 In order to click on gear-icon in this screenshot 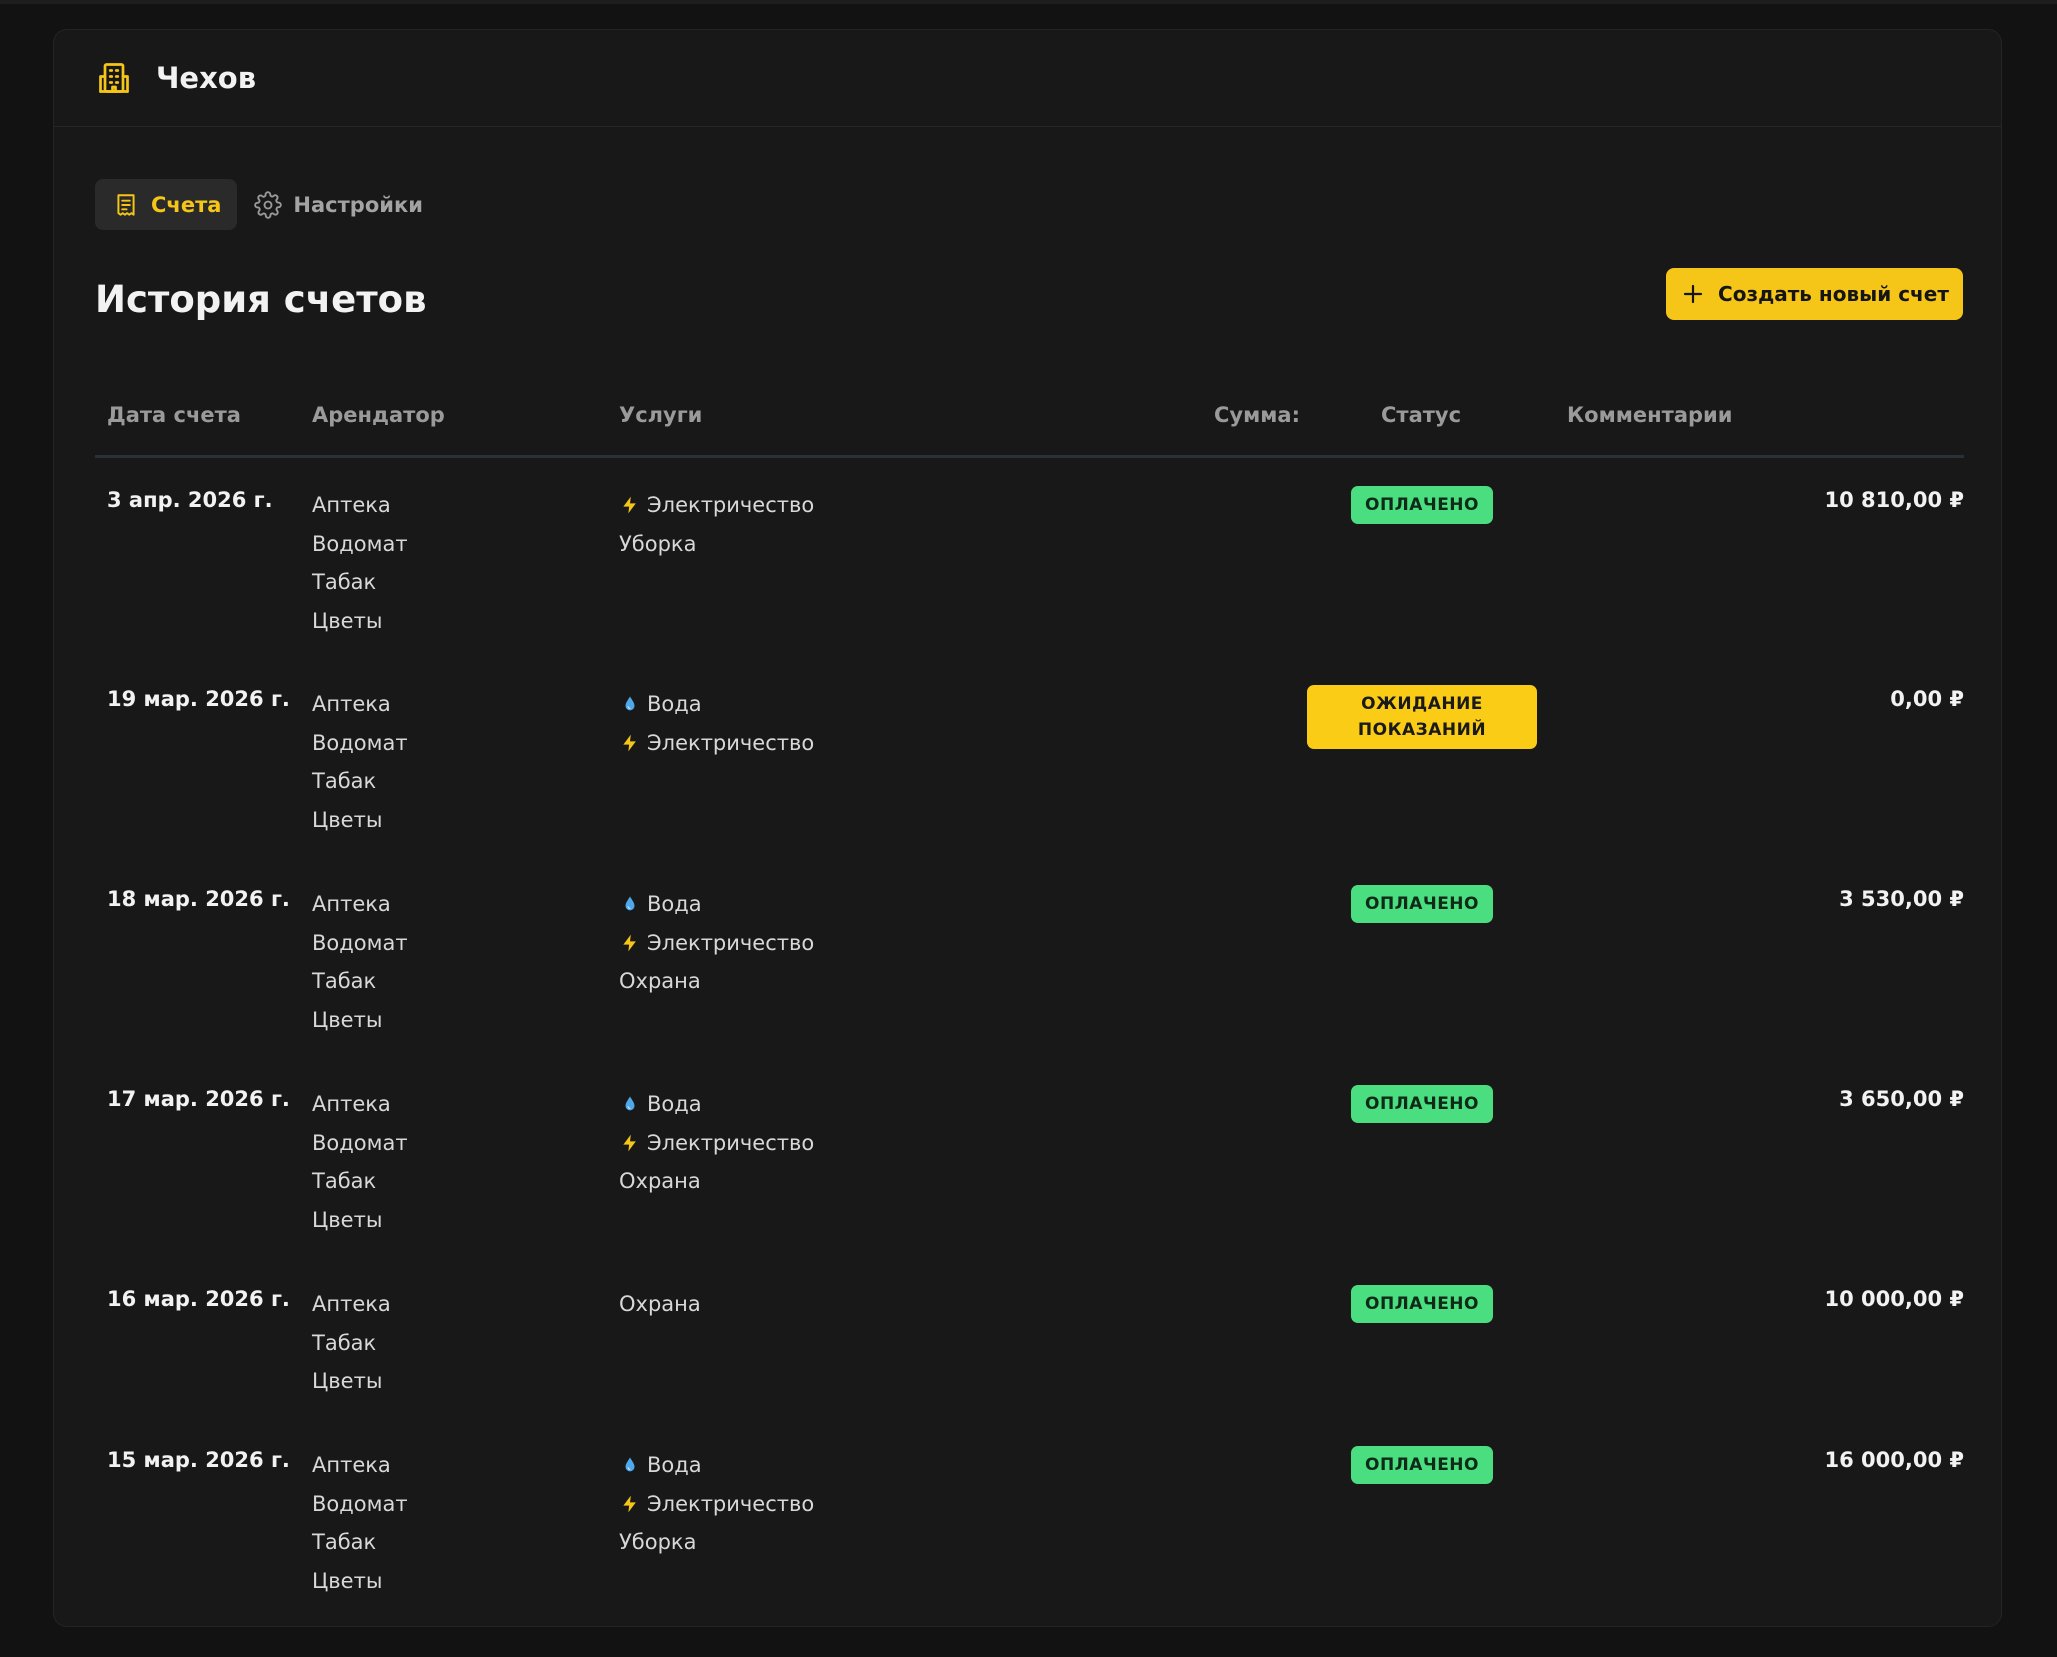, I will do `click(268, 205)`.